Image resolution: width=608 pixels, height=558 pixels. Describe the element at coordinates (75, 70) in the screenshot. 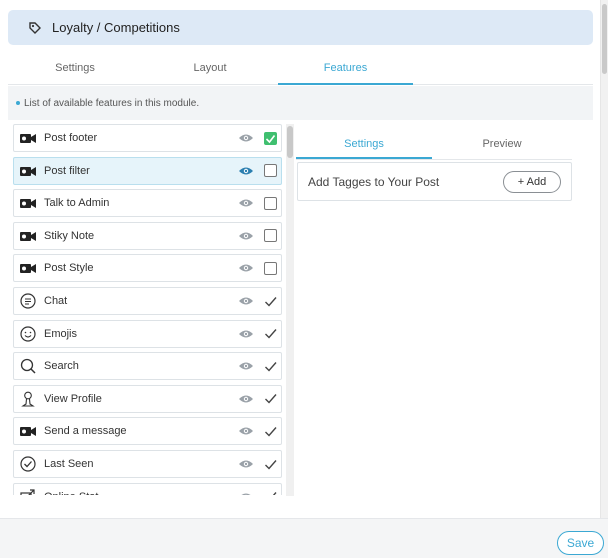

I see `tab-settings: Settings` at that location.